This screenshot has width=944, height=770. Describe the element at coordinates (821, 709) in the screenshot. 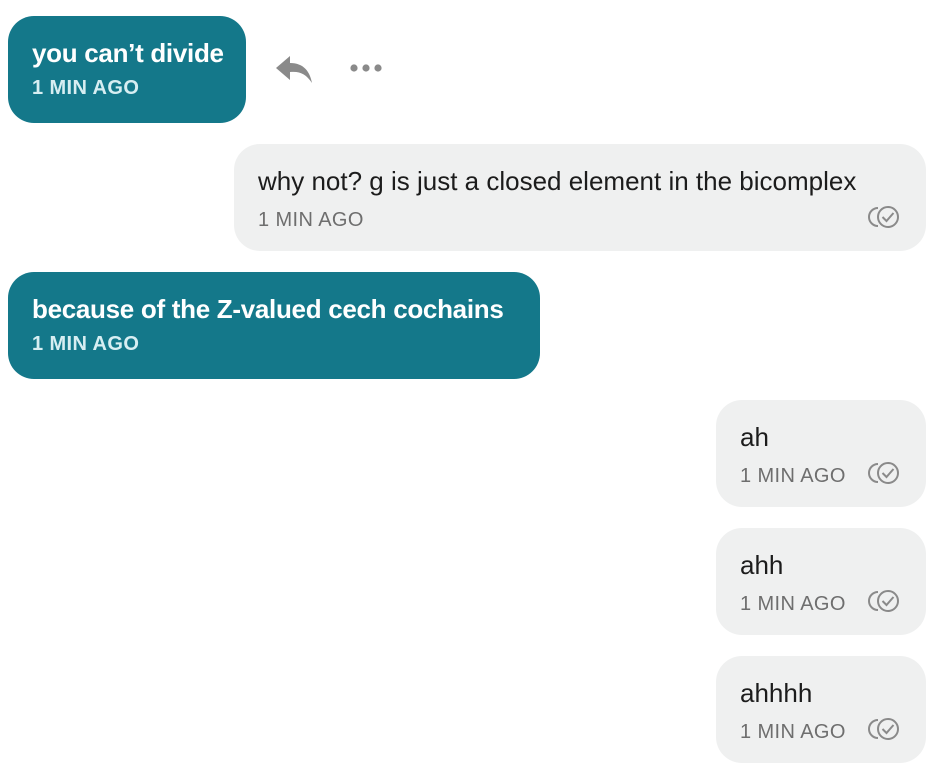

I see `outgoing-message: ahhhh 1 MIN AGO` at that location.